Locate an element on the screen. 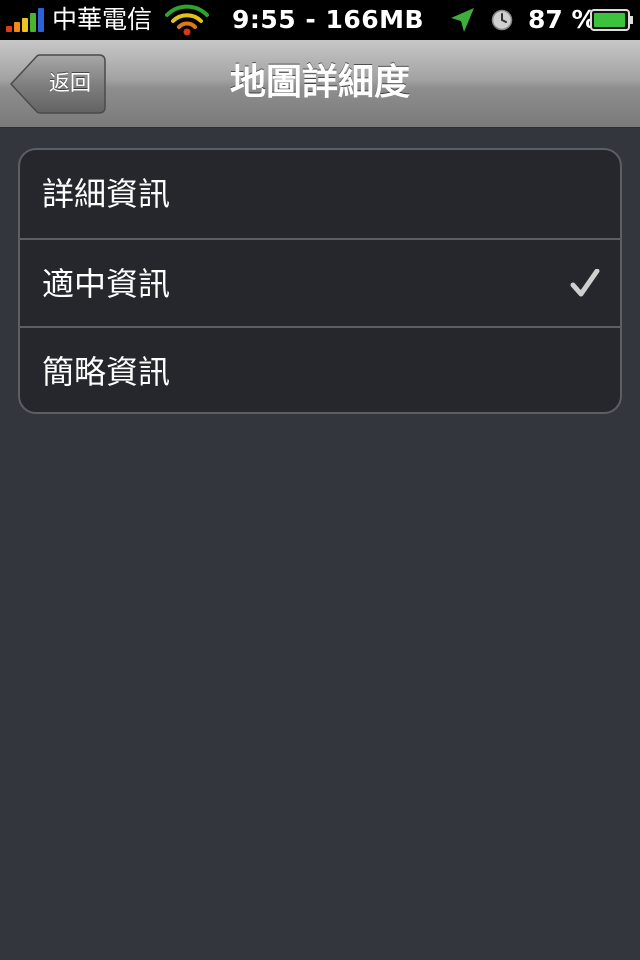 This screenshot has width=640, height=960. back-button: 返回 is located at coordinates (58, 84).